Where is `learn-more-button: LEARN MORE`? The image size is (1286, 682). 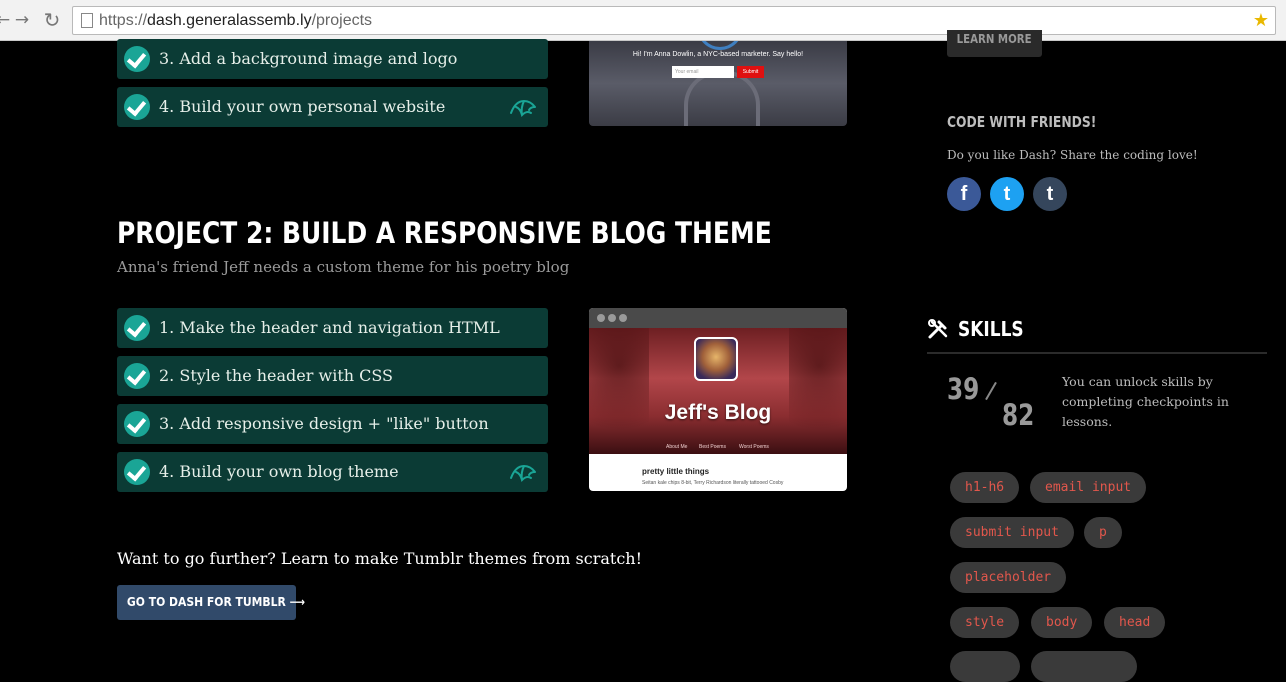
learn-more-button: LEARN MORE is located at coordinates (994, 43).